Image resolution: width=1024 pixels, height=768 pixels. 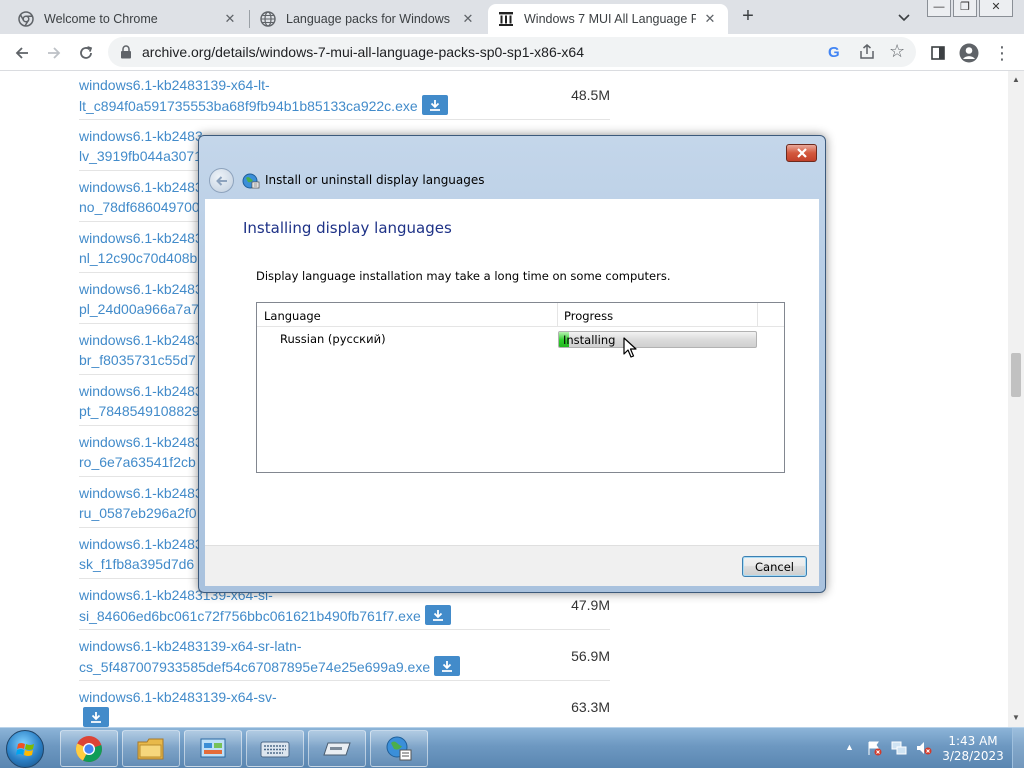 What do you see at coordinates (139, 309) in the screenshot?
I see `file-name-line2: pl_24d00a966a7a7` at bounding box center [139, 309].